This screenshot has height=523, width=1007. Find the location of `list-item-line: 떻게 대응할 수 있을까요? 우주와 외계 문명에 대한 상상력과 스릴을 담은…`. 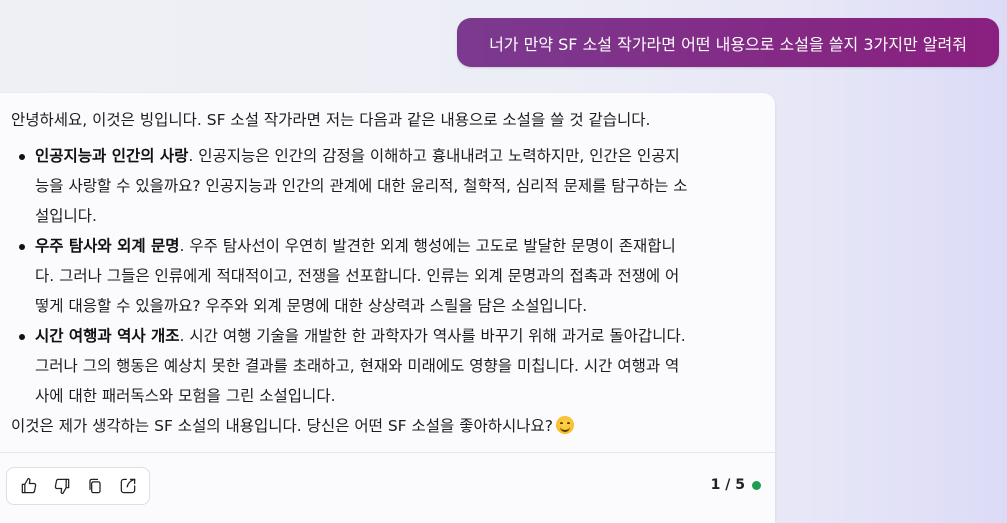

list-item-line: 떻게 대응할 수 있을까요? 우주와 외계 문명에 대한 상상력과 스릴을 담은… is located at coordinates (311, 306).